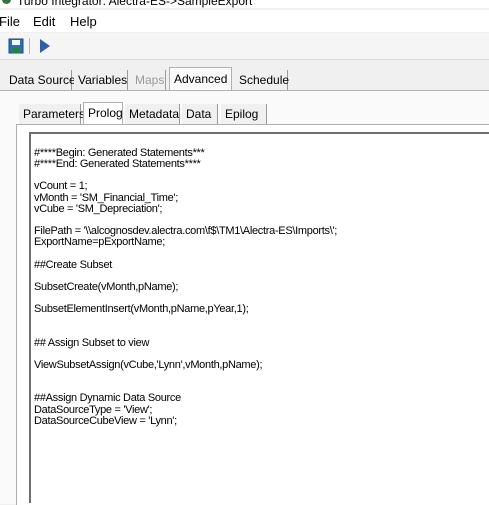 The height and width of the screenshot is (505, 489). Describe the element at coordinates (262, 80) in the screenshot. I see `tab-schedule: Schedule` at that location.